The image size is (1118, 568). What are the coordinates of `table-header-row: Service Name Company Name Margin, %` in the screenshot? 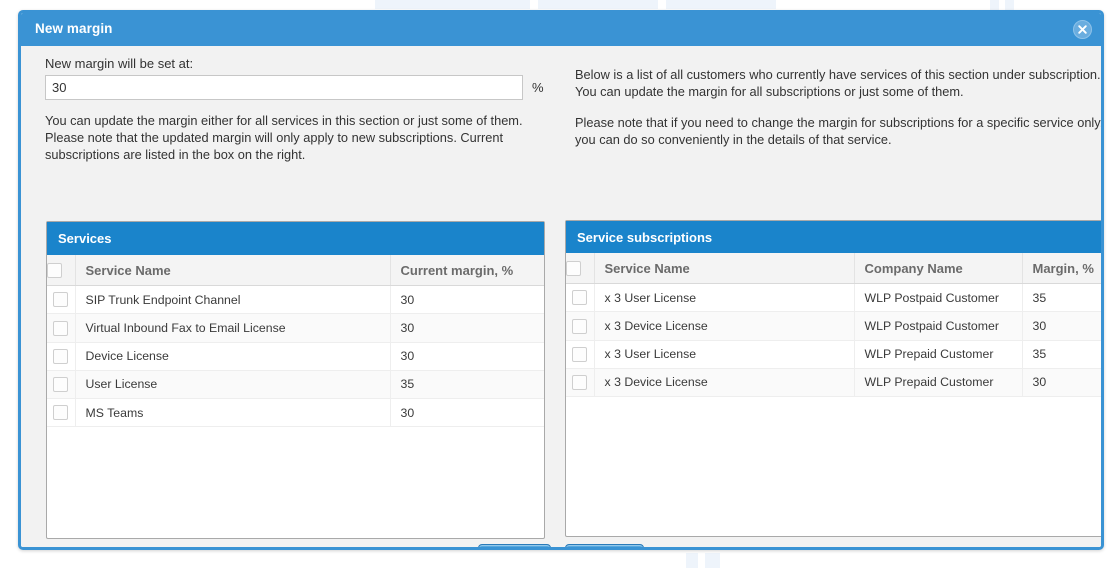 It's located at (833, 269).